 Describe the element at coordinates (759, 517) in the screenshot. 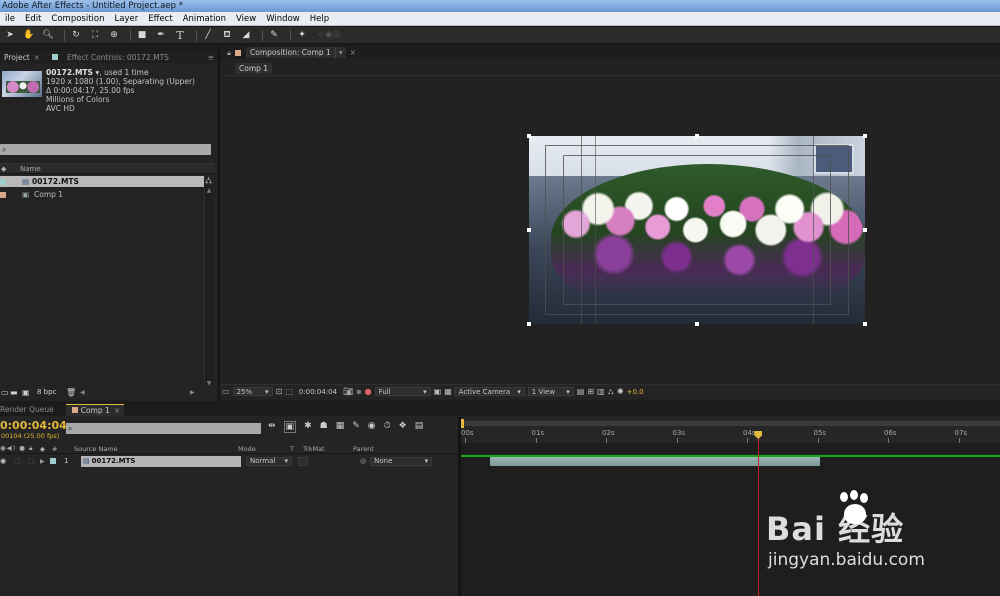

I see `playhead-line` at that location.